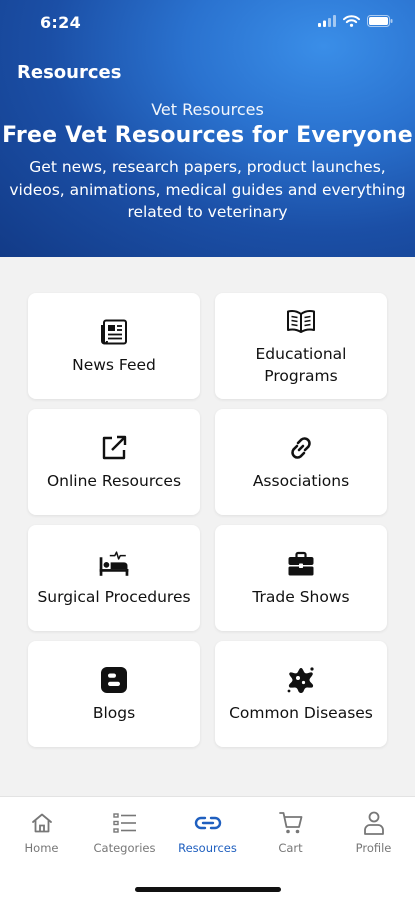  I want to click on bottom-tab-bar: Home Categories Resources Cart Profile, so click(207, 848).